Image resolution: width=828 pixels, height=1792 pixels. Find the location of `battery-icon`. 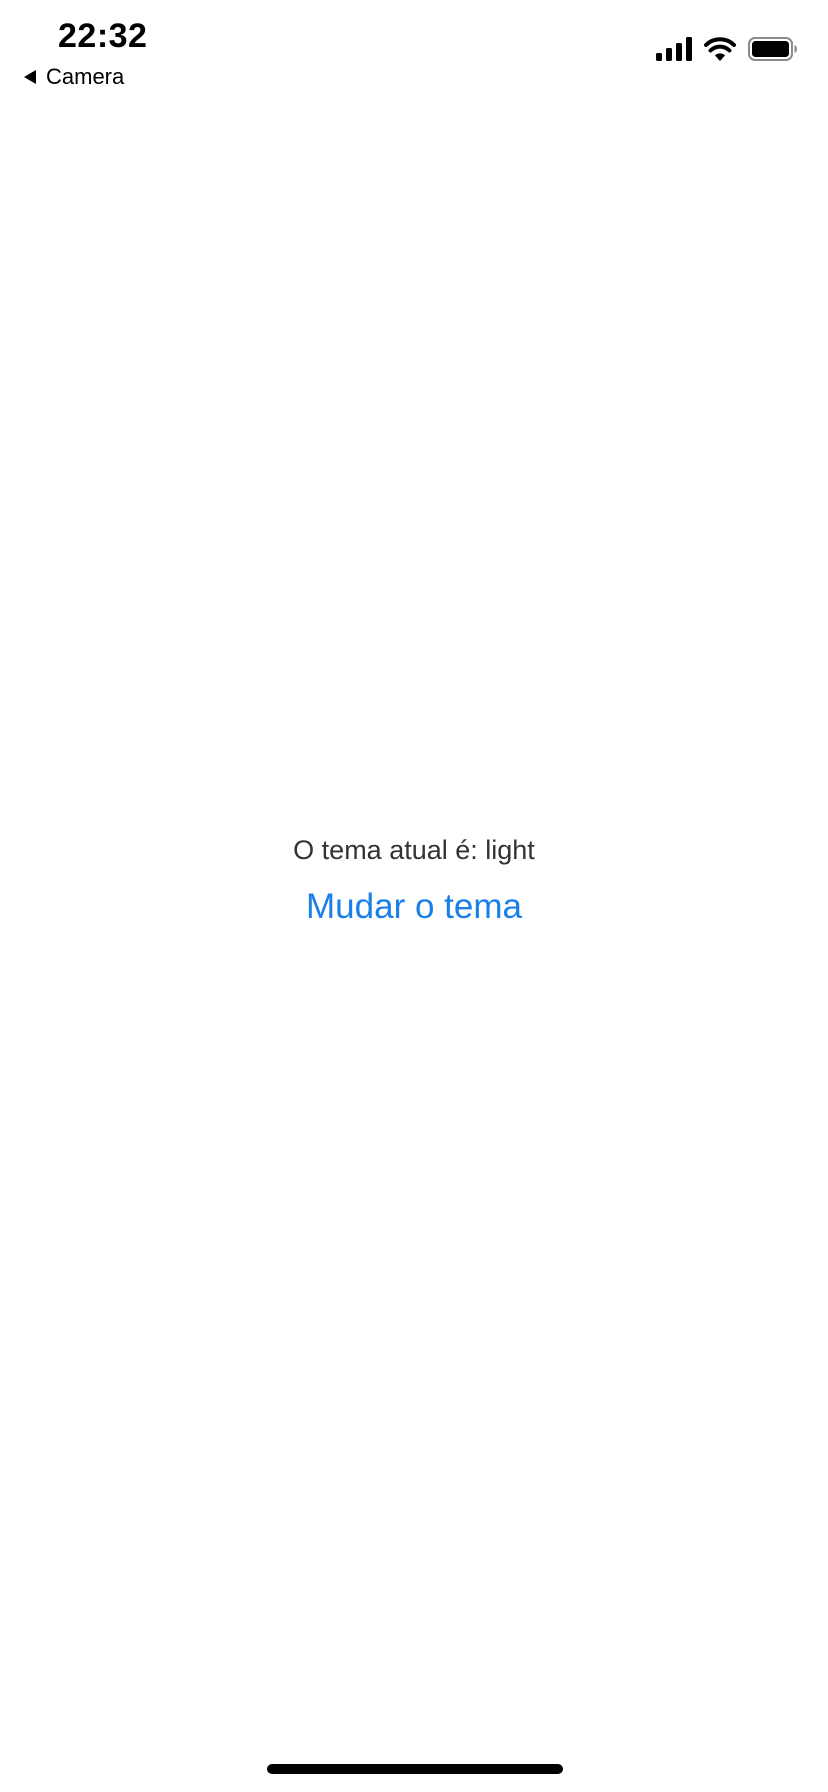

battery-icon is located at coordinates (772, 49).